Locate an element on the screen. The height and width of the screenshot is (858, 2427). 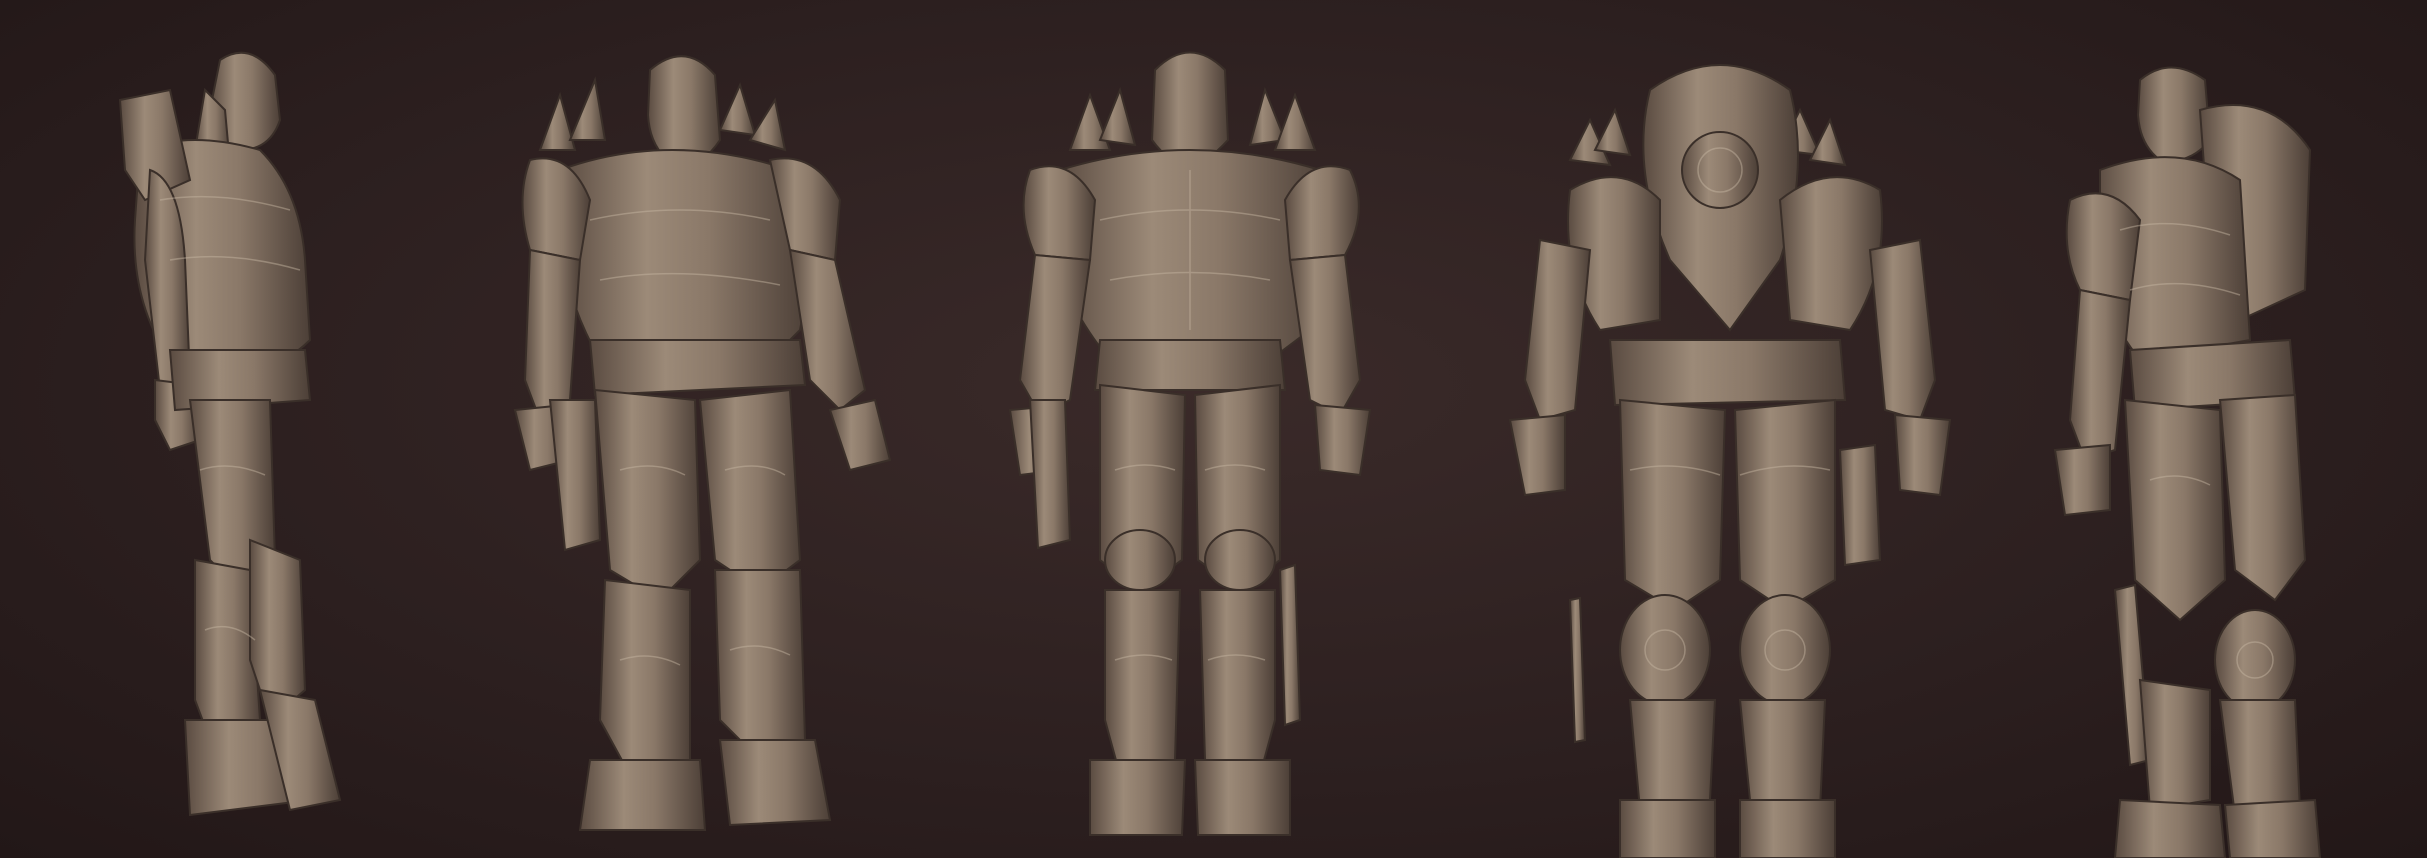
armored-figure-three-quarter-back is located at coordinates (2187, 462).